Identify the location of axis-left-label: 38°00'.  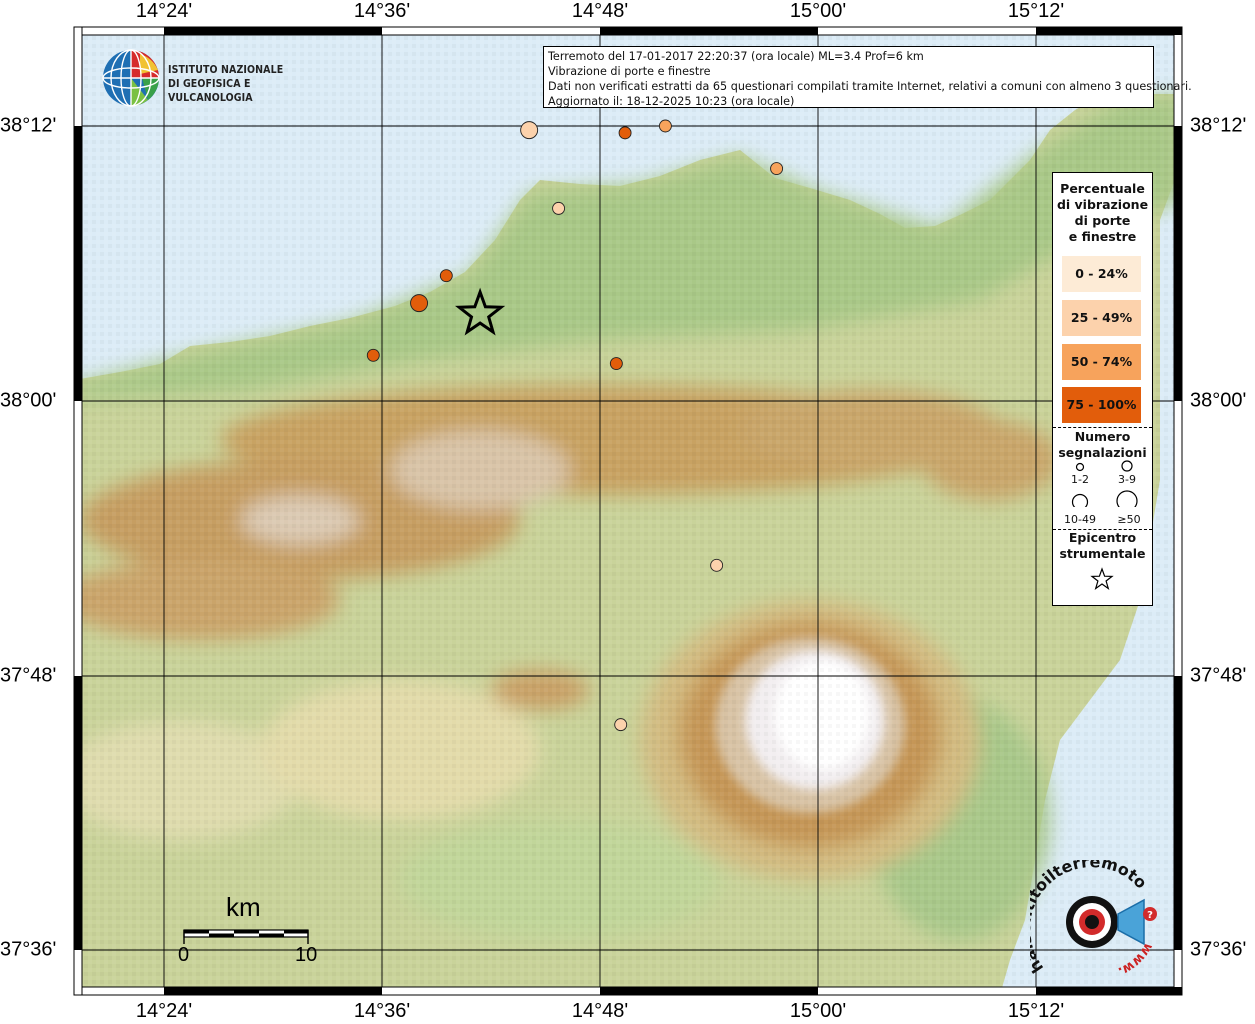
(28, 400).